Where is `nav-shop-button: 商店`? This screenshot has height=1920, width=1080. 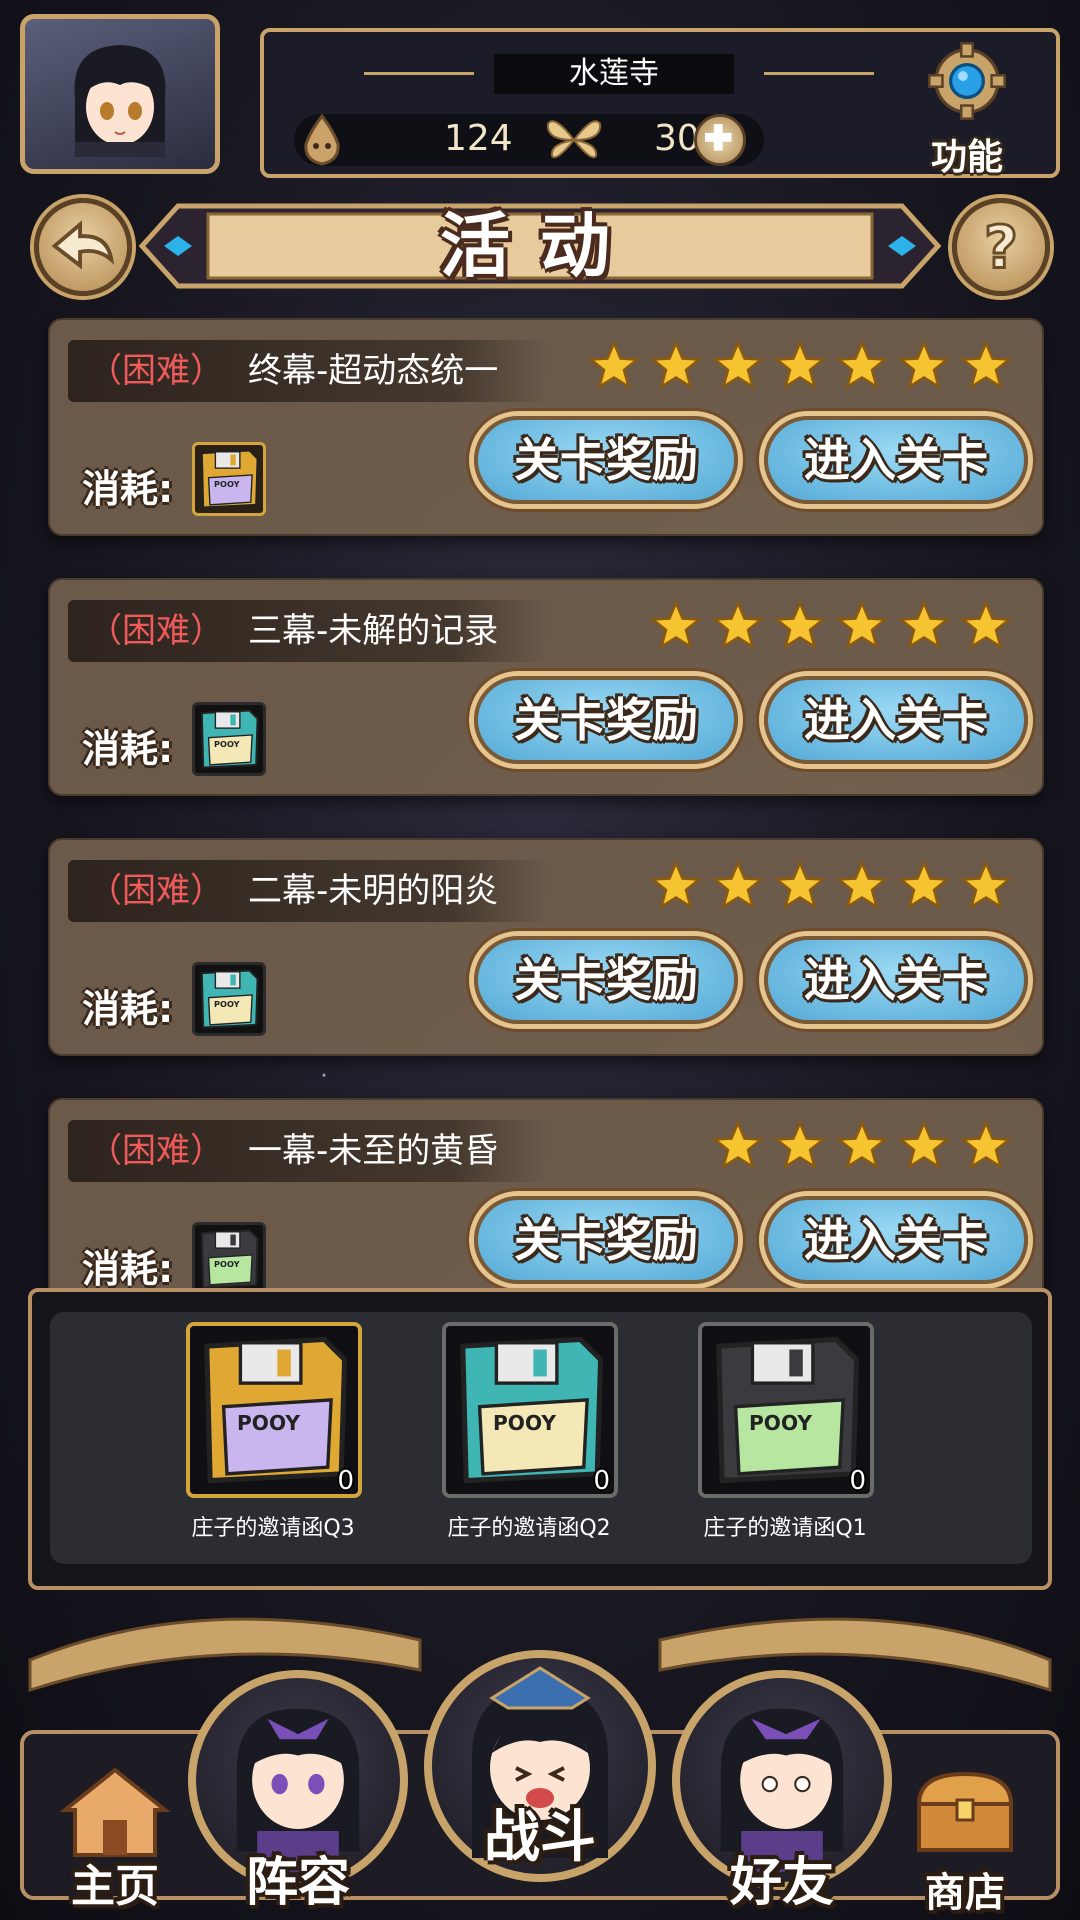
nav-shop-button: 商店 is located at coordinates (965, 1833).